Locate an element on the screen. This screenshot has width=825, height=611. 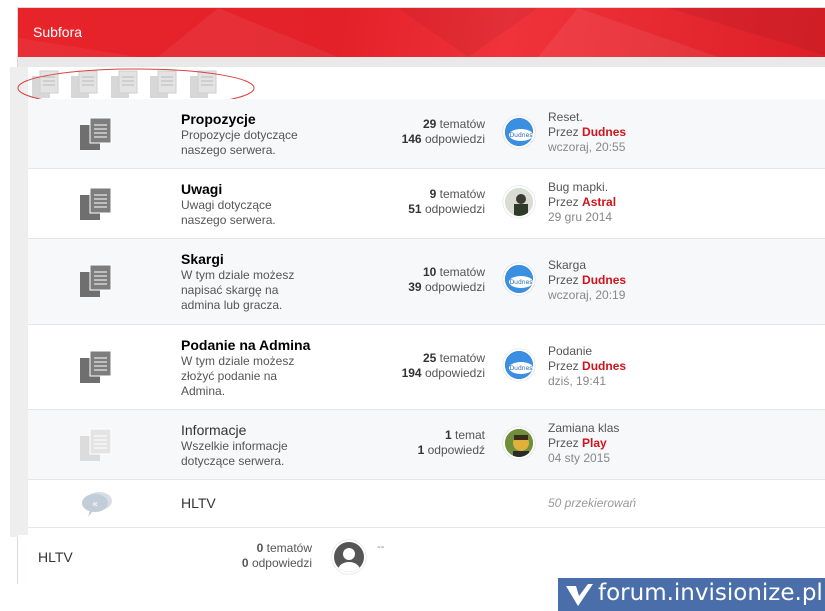
footer-stats: 0 tematów 0 odpowiedzi is located at coordinates (265, 556).